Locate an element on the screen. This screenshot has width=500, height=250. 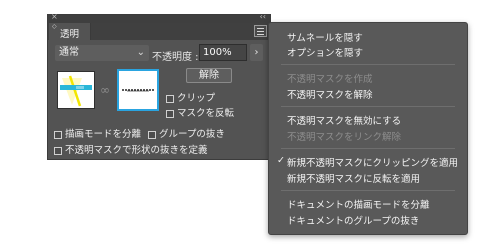
link-icon: ∞ is located at coordinates (105, 90).